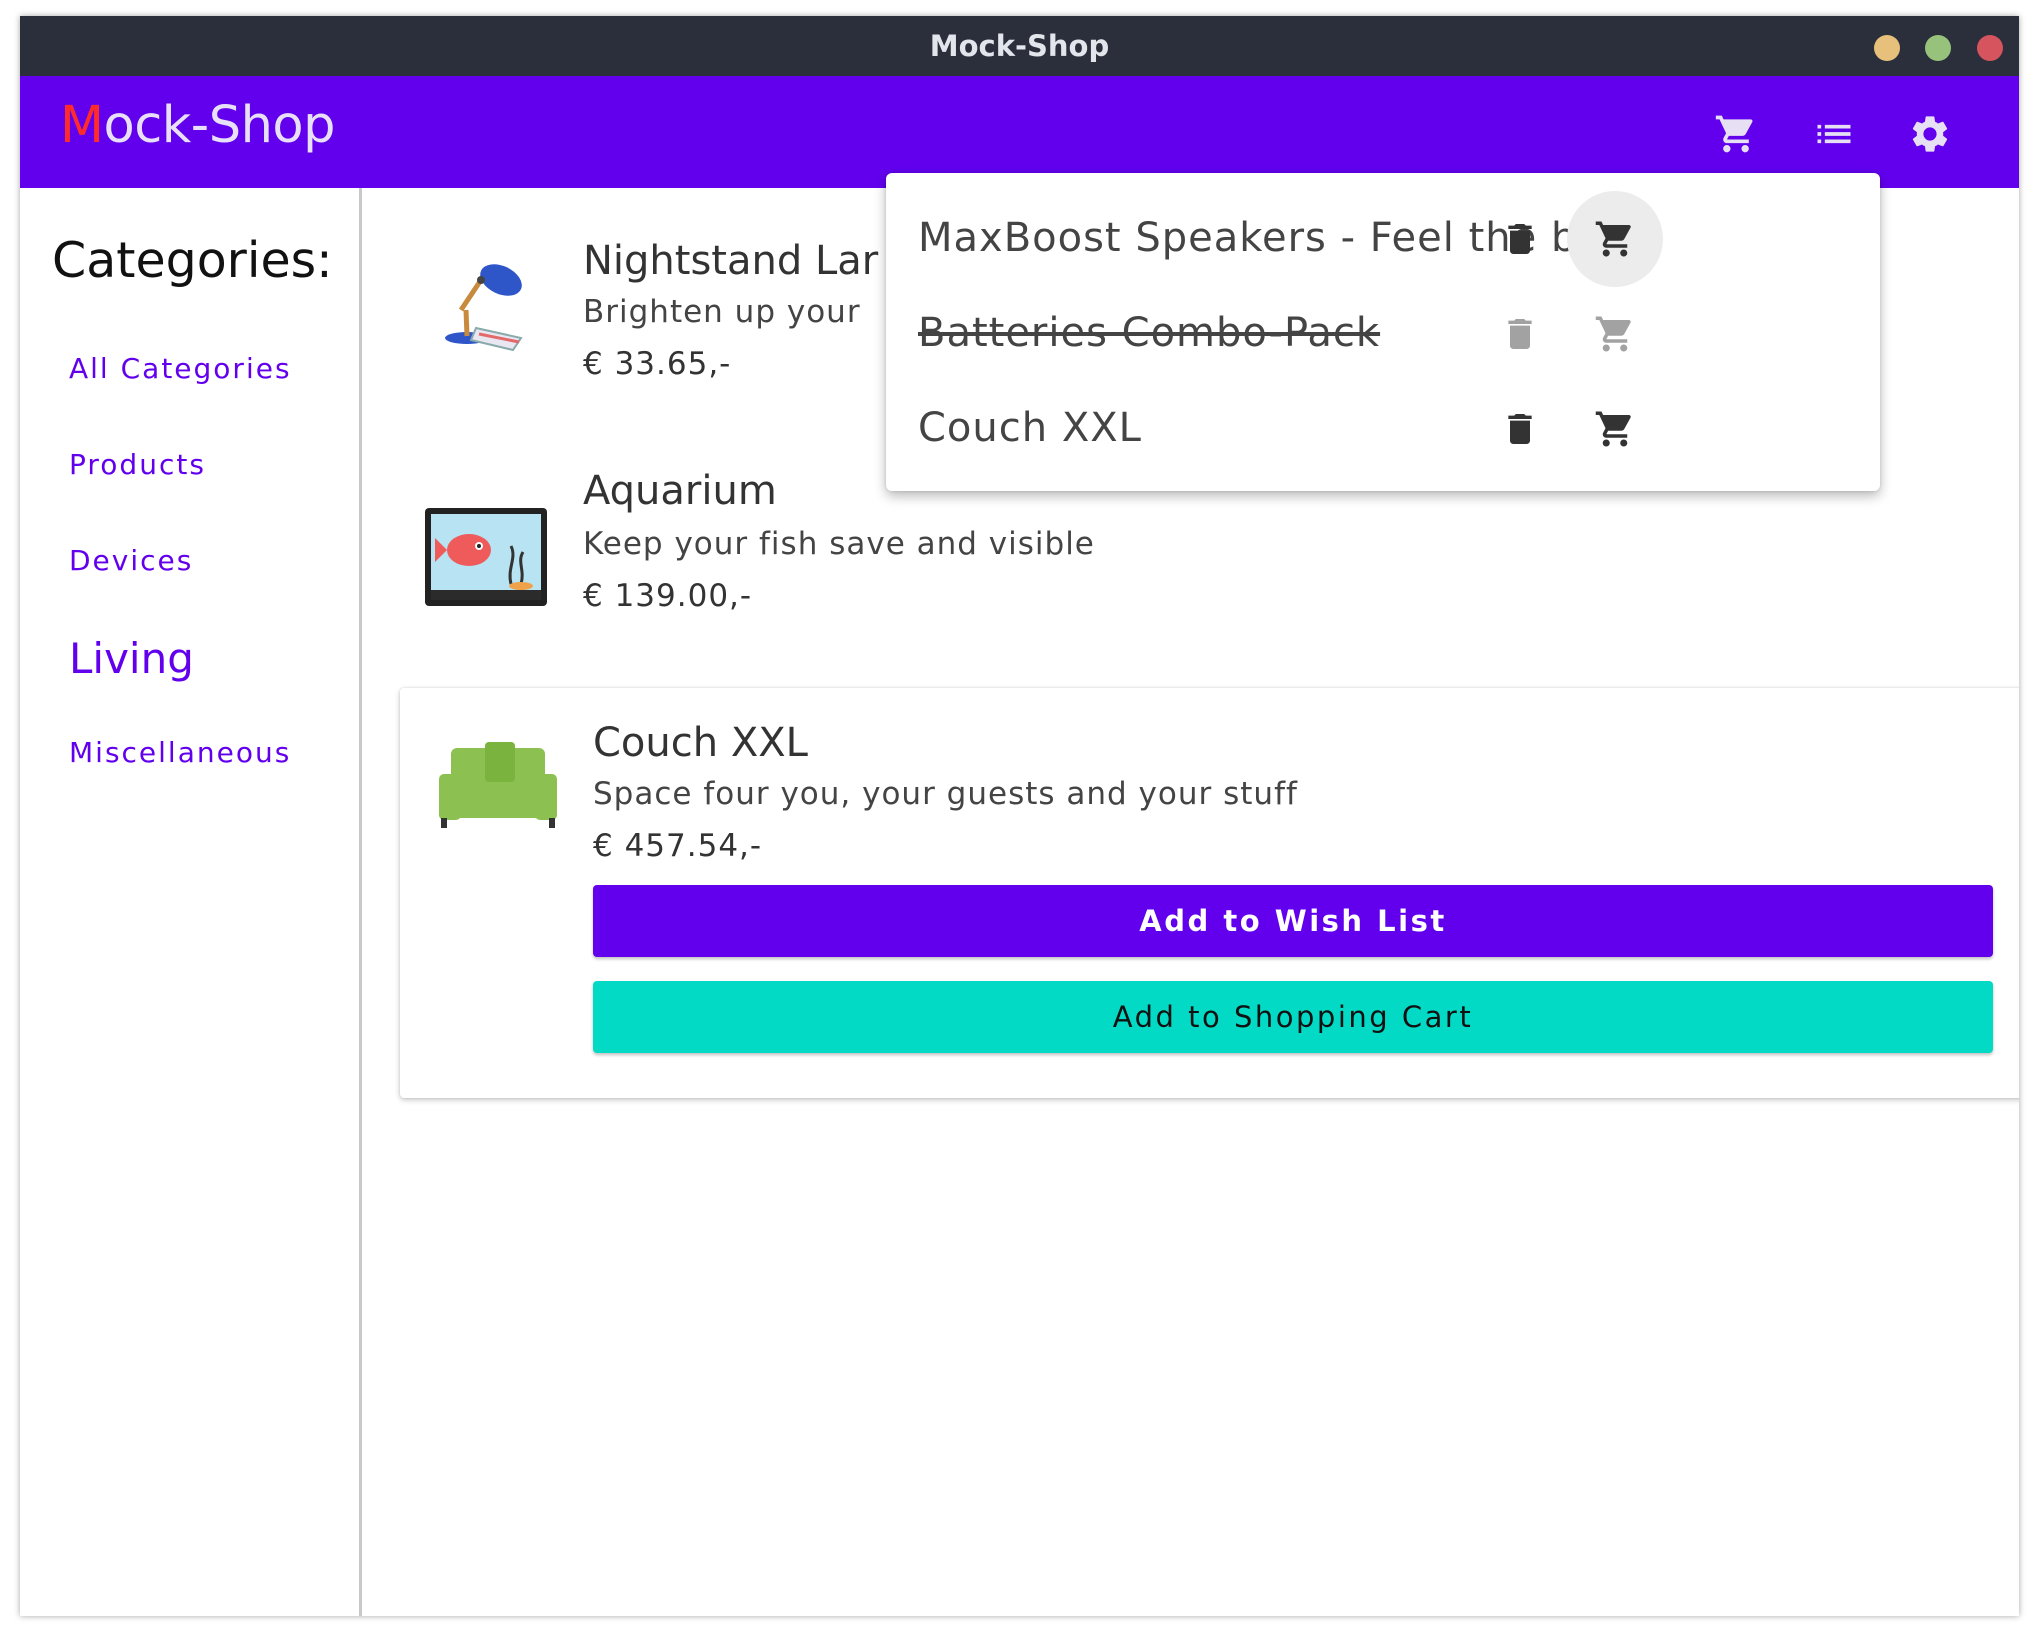 The height and width of the screenshot is (1636, 2040). I want to click on window-titlebar: Mock-Shop, so click(1019, 46).